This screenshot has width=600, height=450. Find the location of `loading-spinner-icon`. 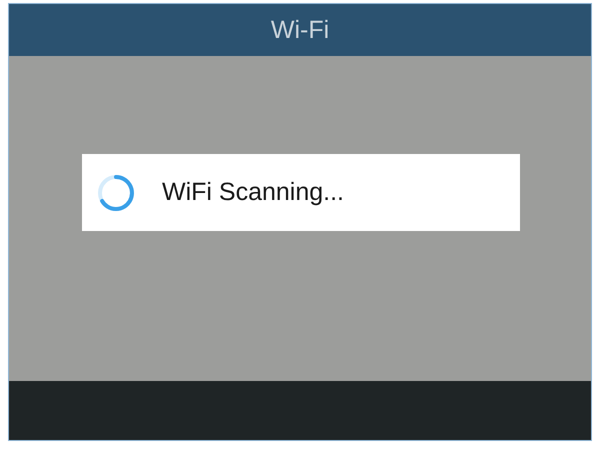

loading-spinner-icon is located at coordinates (116, 192).